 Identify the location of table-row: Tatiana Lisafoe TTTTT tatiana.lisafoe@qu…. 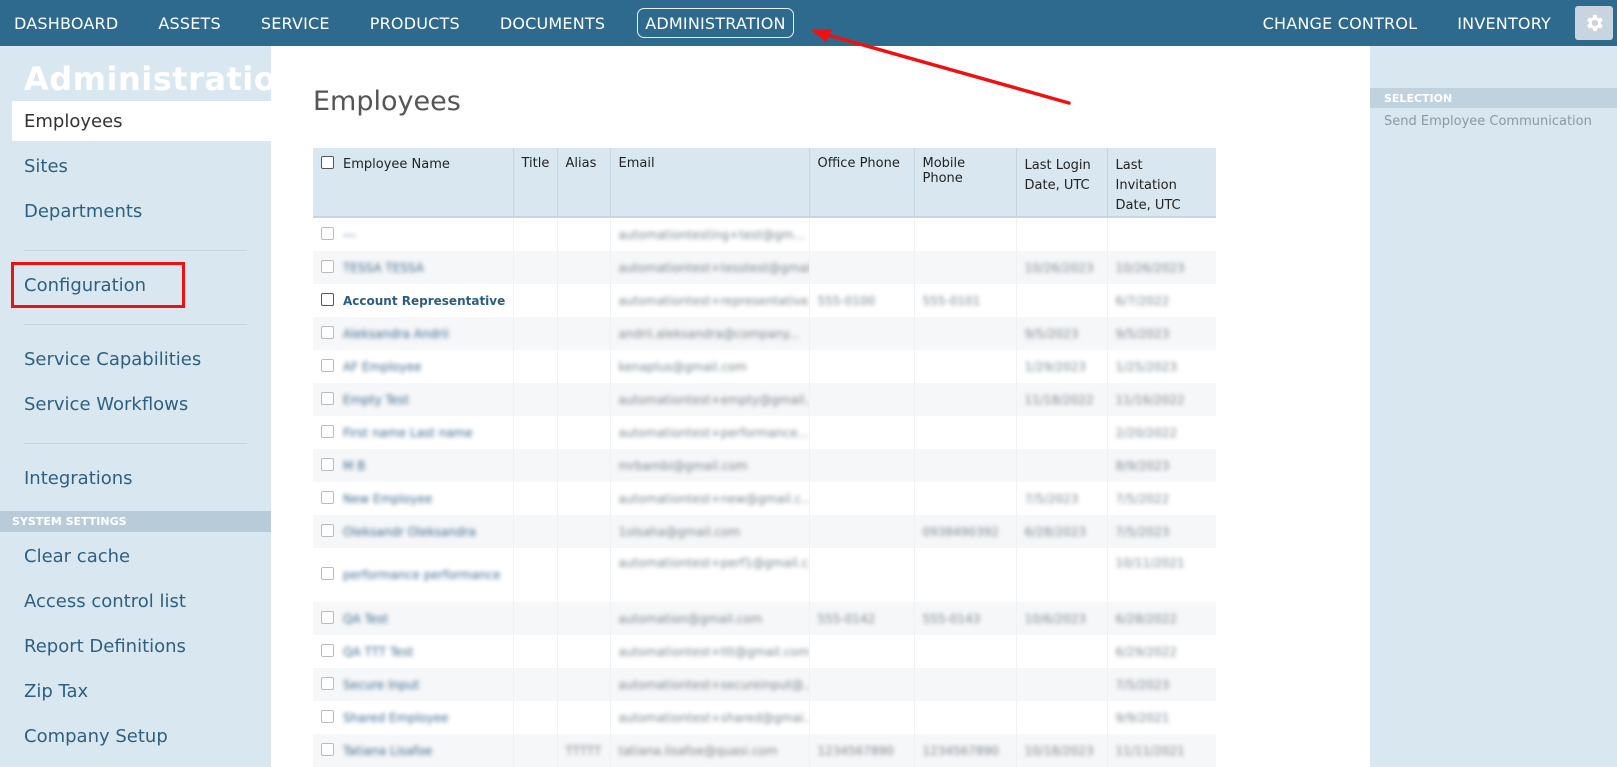
(764, 750).